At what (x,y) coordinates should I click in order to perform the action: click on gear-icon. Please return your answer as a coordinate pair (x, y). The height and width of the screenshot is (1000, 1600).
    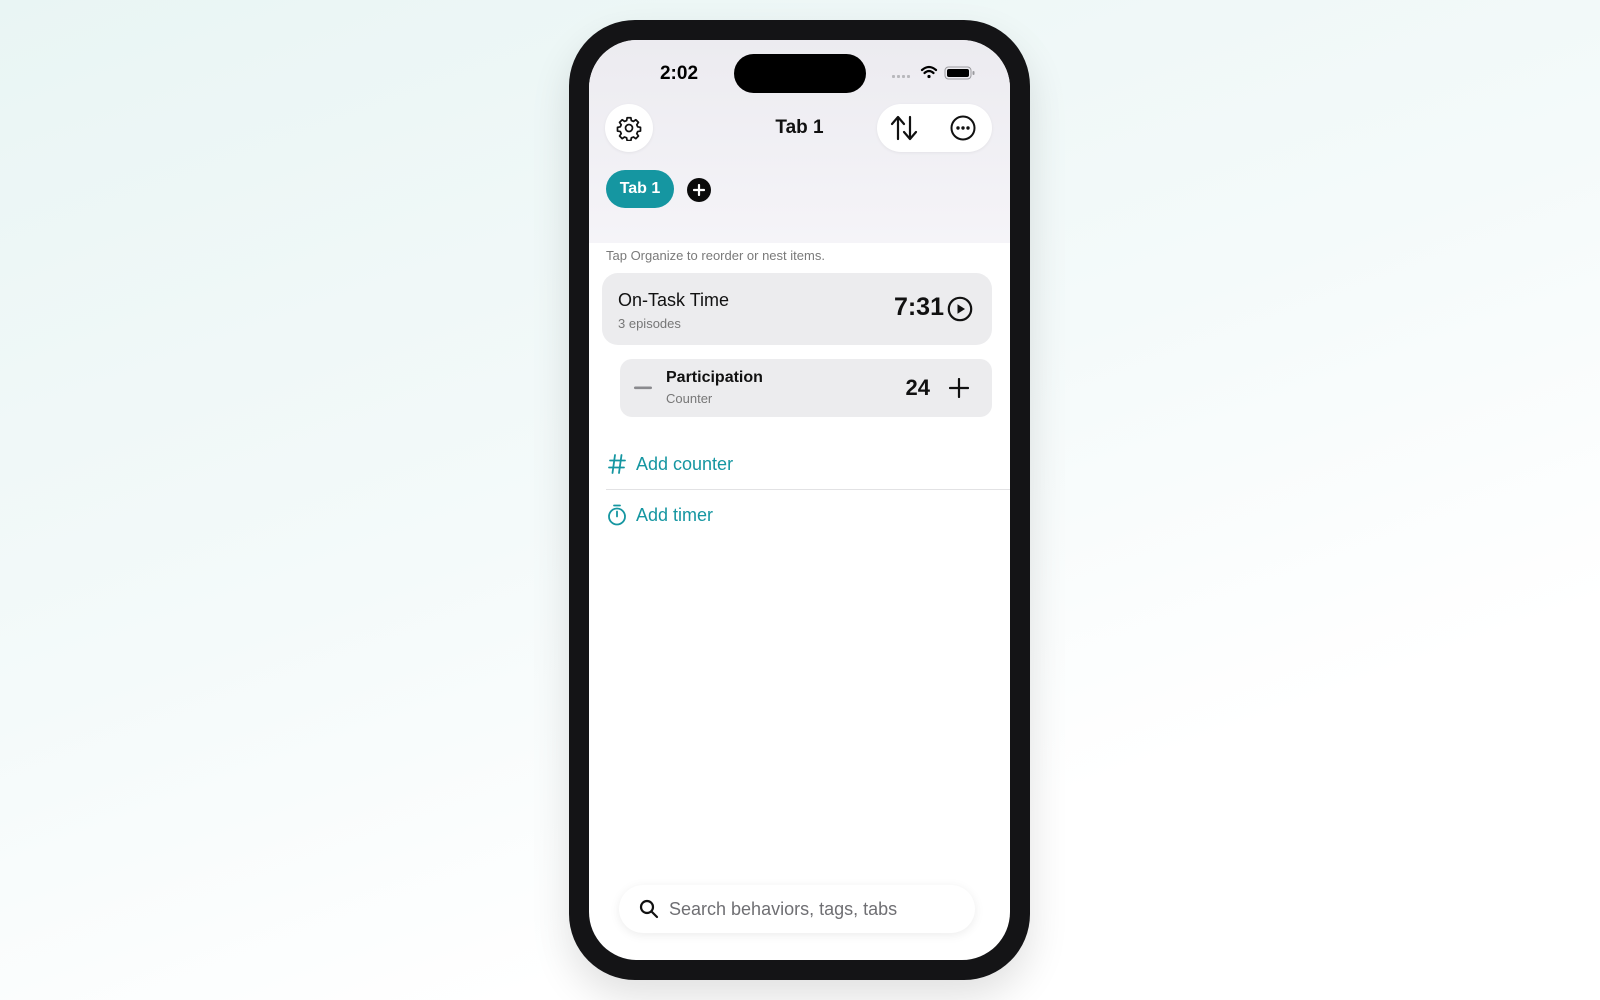
    Looking at the image, I should click on (629, 128).